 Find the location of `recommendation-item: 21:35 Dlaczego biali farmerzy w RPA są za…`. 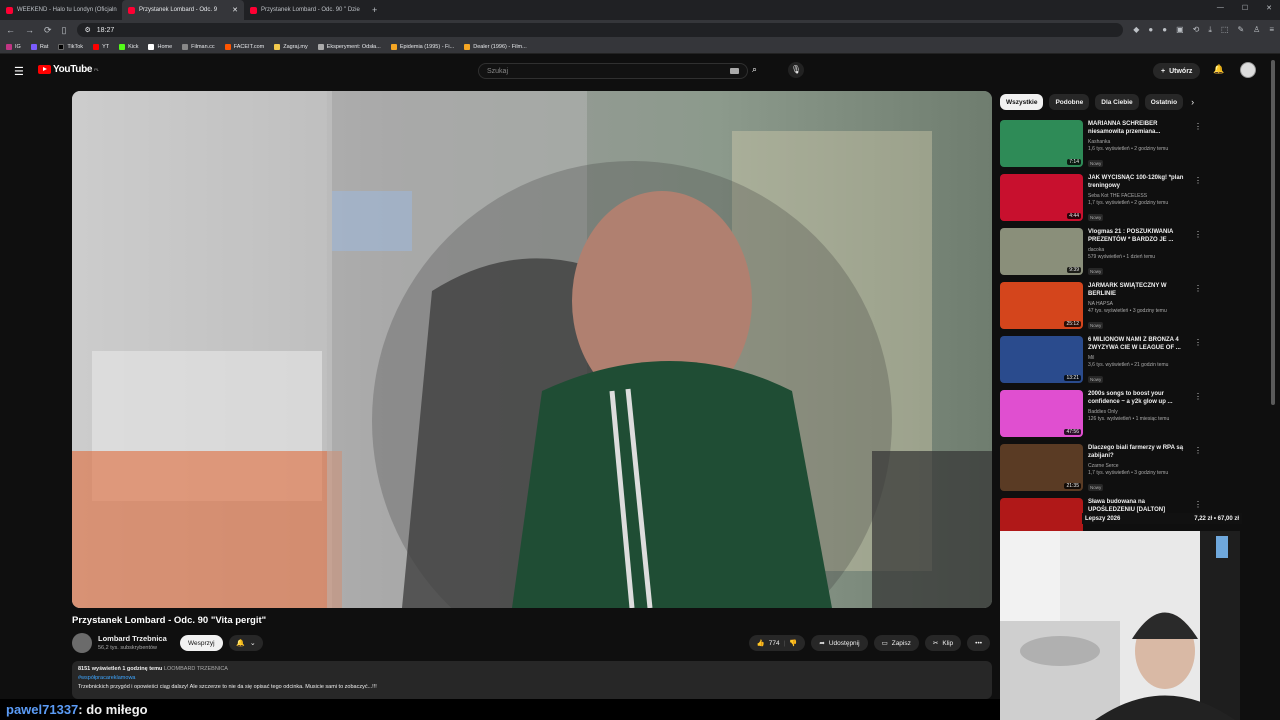

recommendation-item: 21:35 Dlaczego biali farmerzy w RPA są za… is located at coordinates (1102, 471).